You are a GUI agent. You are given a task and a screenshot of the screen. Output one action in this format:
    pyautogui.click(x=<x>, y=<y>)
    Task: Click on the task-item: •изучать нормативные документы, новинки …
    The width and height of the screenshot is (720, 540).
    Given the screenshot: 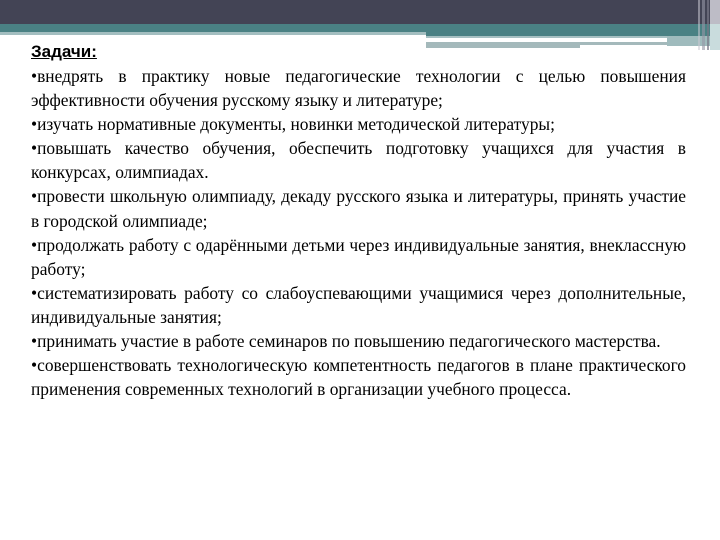 What is the action you would take?
    pyautogui.click(x=358, y=124)
    